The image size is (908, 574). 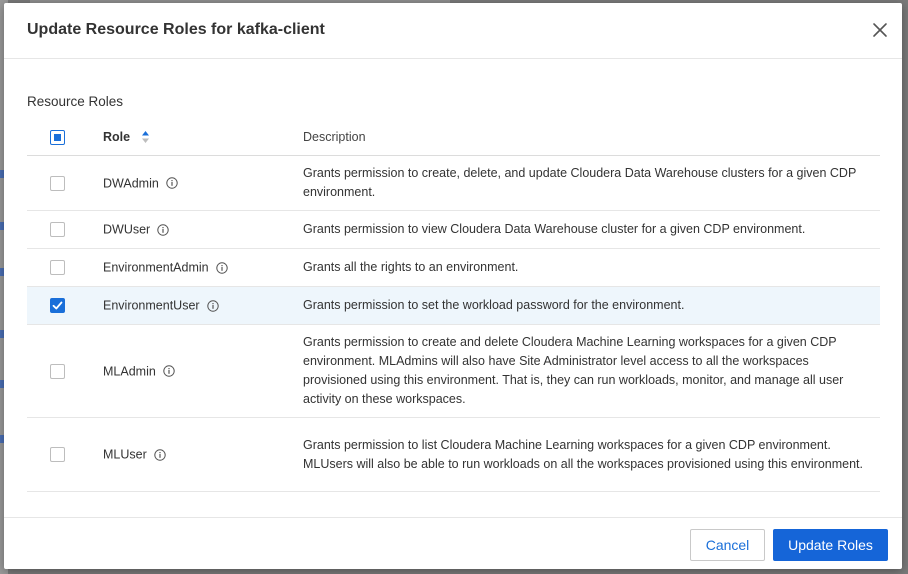 I want to click on role-name: DWUser, so click(x=127, y=229).